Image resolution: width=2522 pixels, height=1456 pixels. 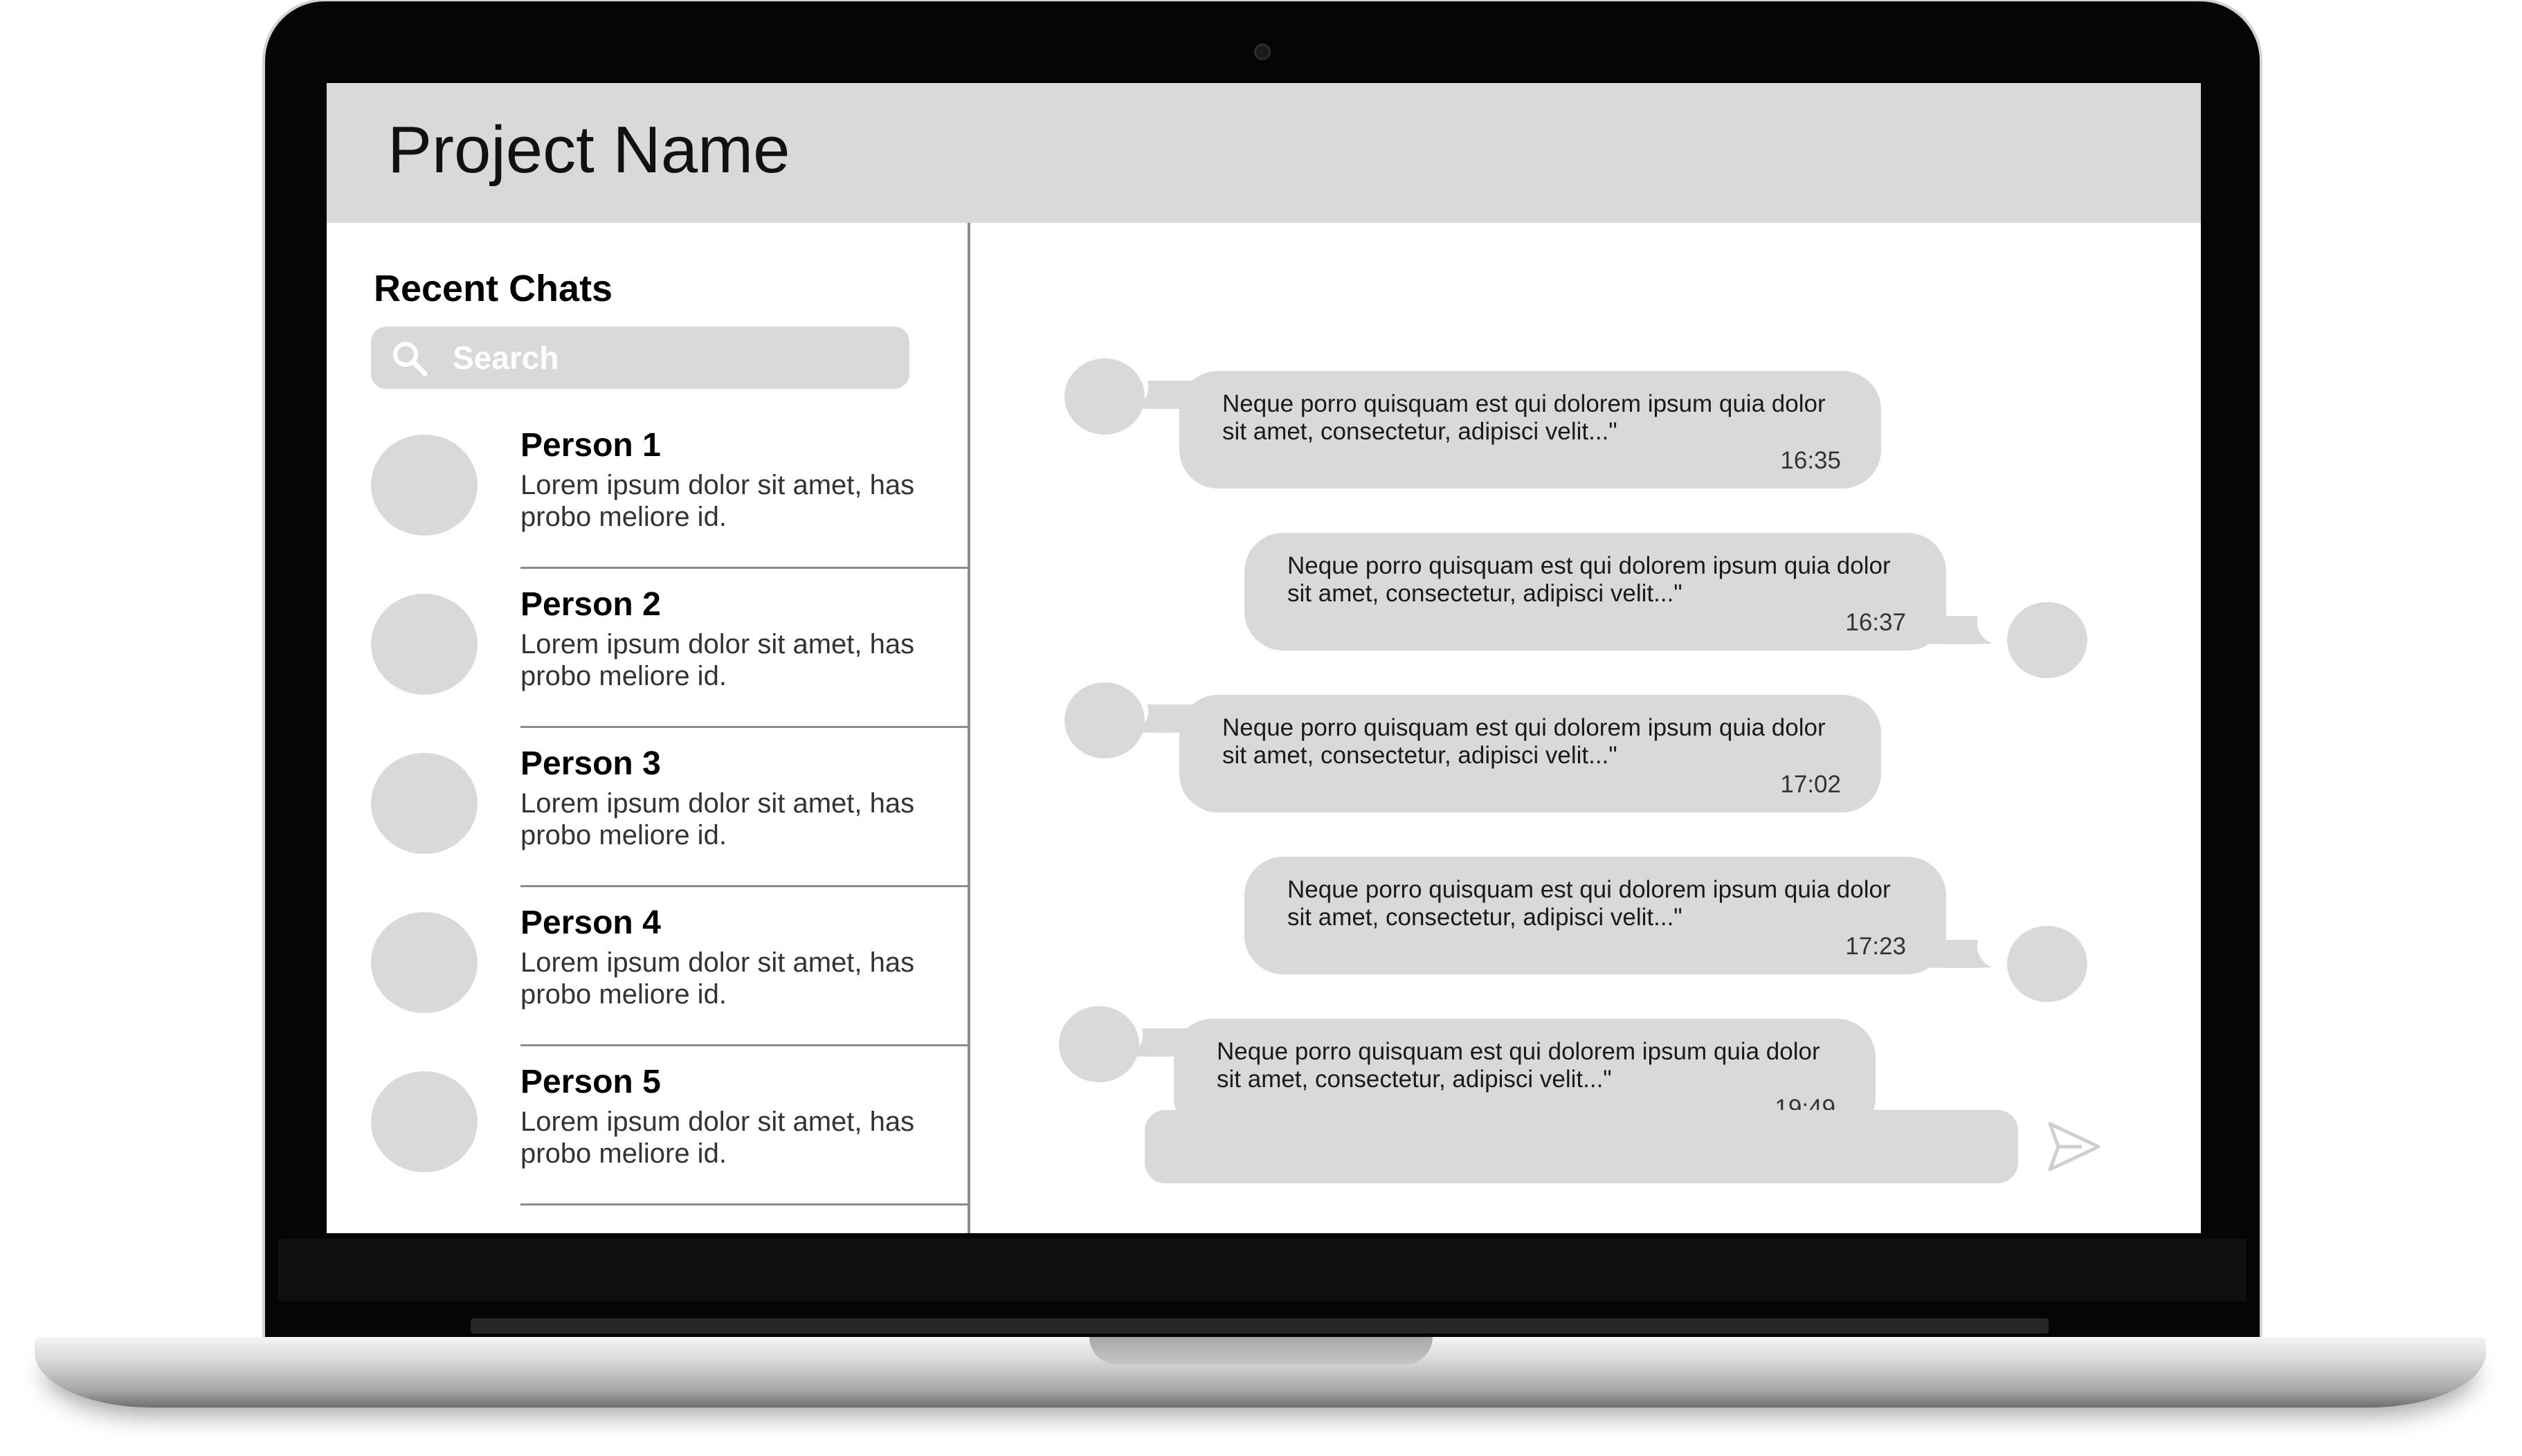 I want to click on search-bar, so click(x=640, y=358).